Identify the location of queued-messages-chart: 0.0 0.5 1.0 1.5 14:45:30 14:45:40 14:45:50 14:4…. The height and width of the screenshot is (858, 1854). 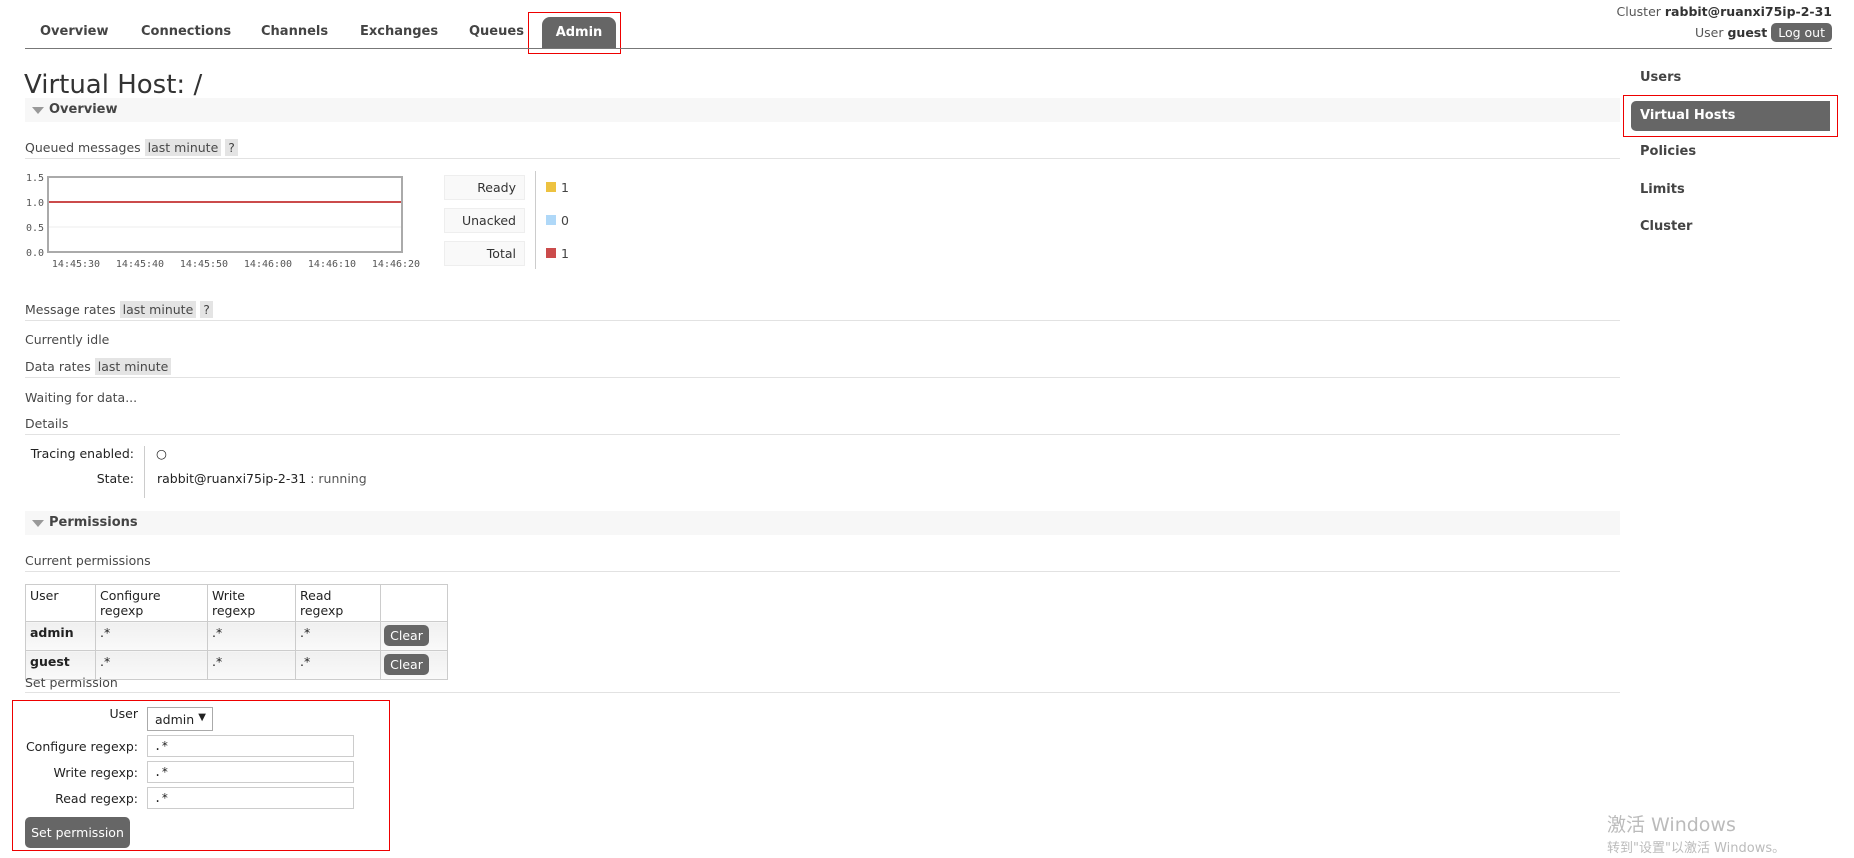
(223, 221).